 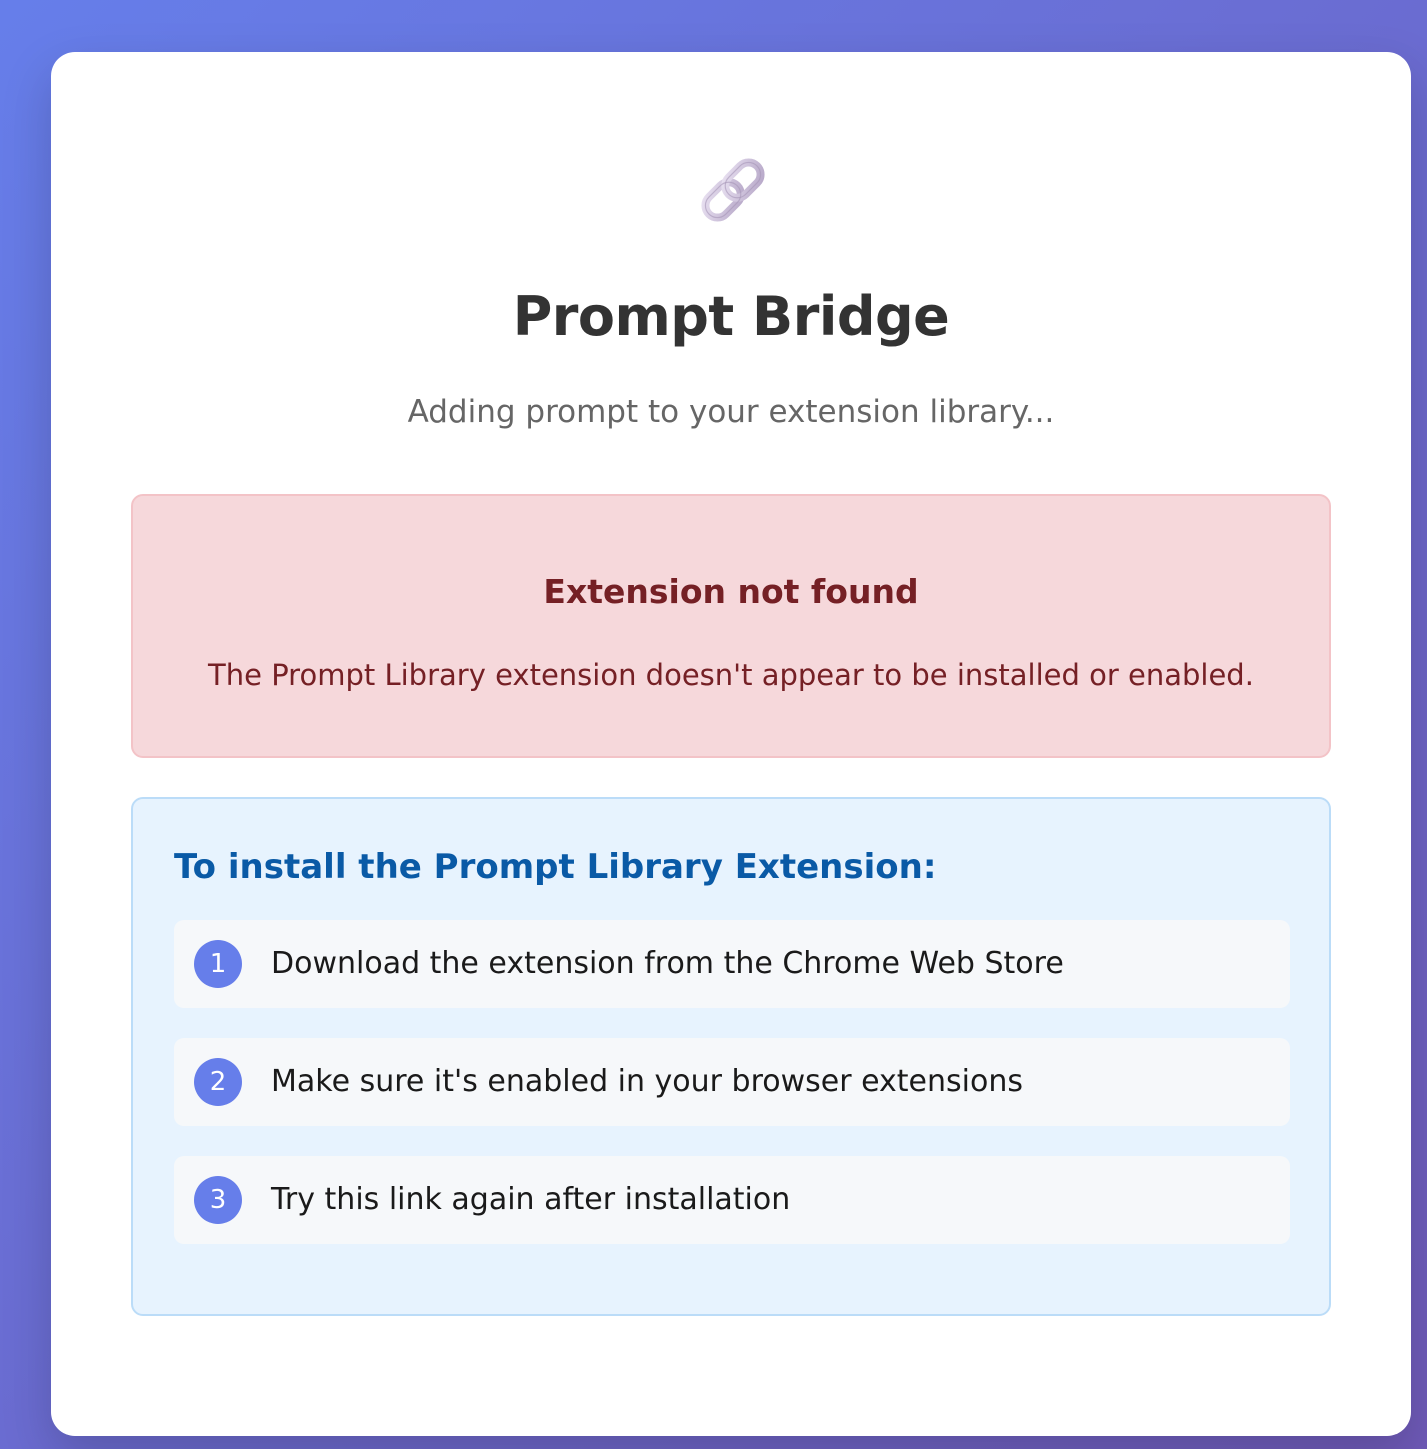 What do you see at coordinates (733, 190) in the screenshot?
I see `chain-link-icon` at bounding box center [733, 190].